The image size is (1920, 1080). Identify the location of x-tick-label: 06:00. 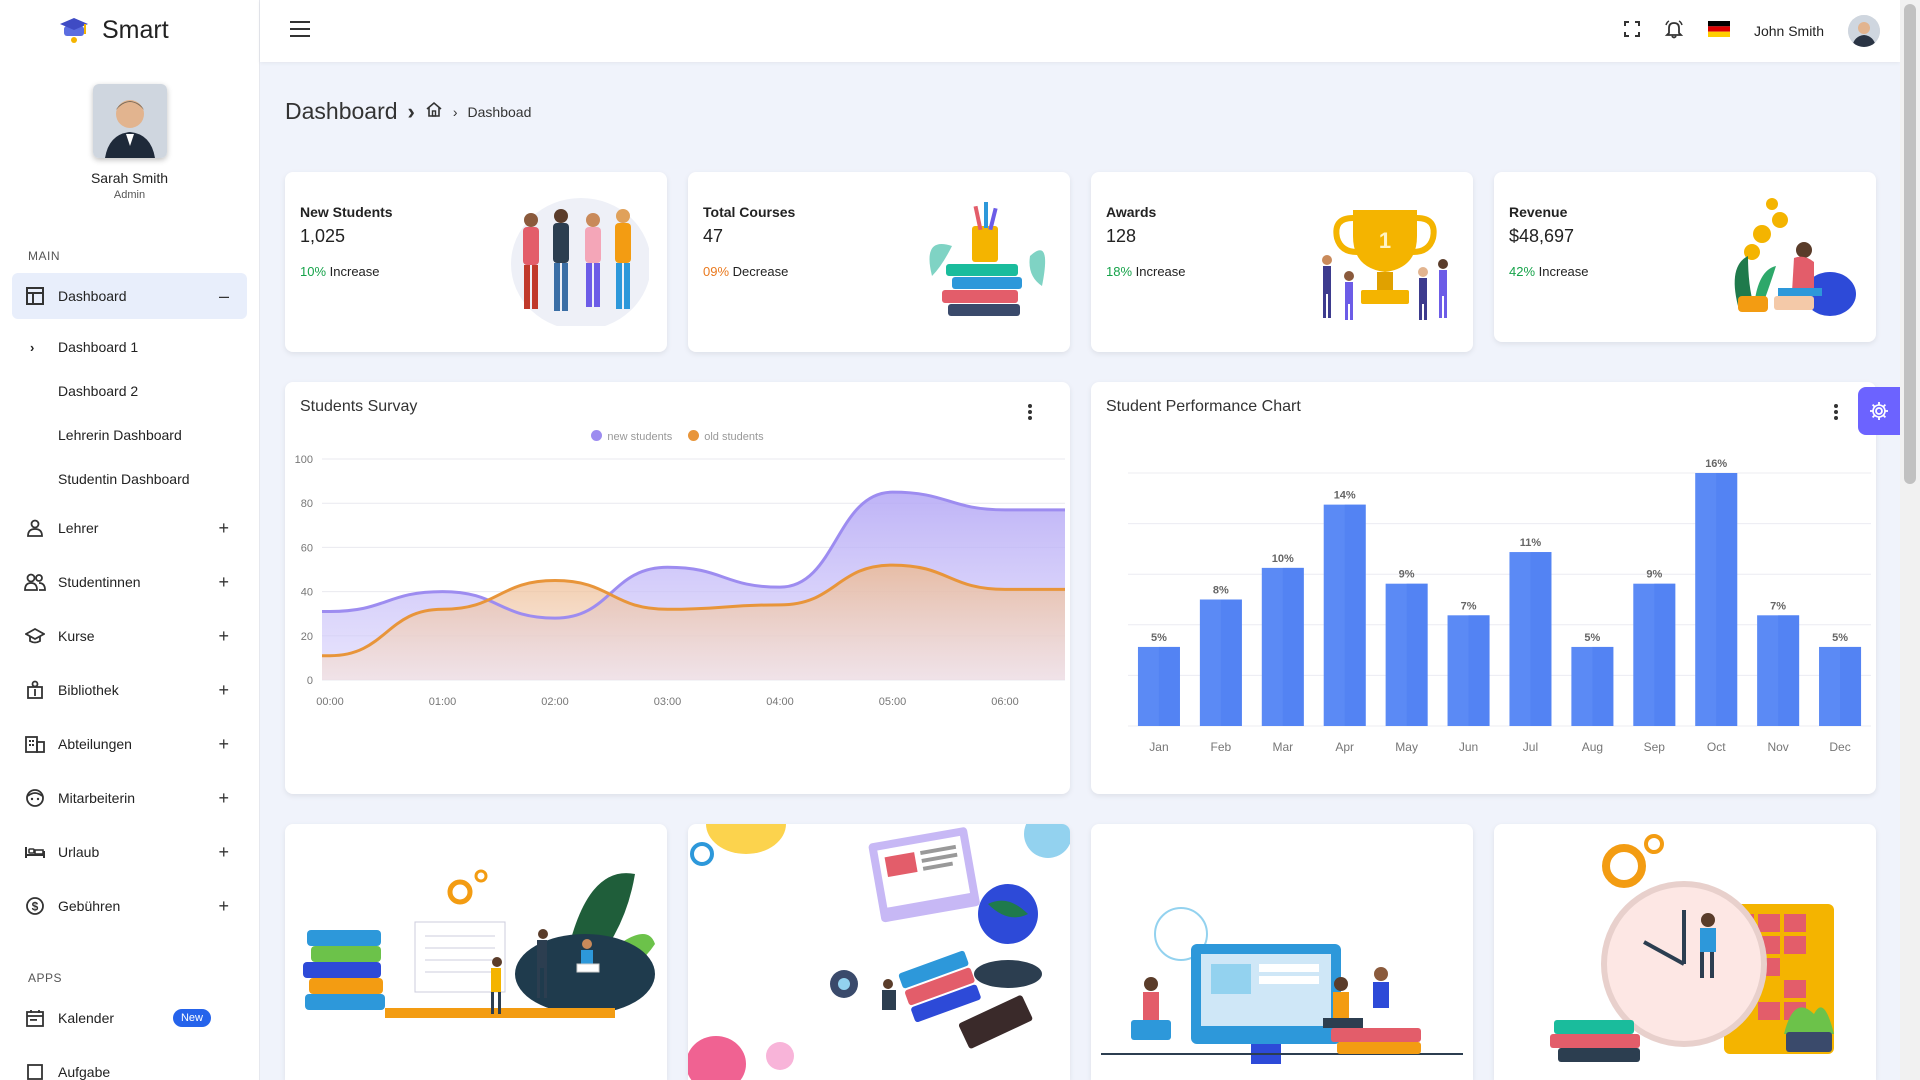
(1005, 702).